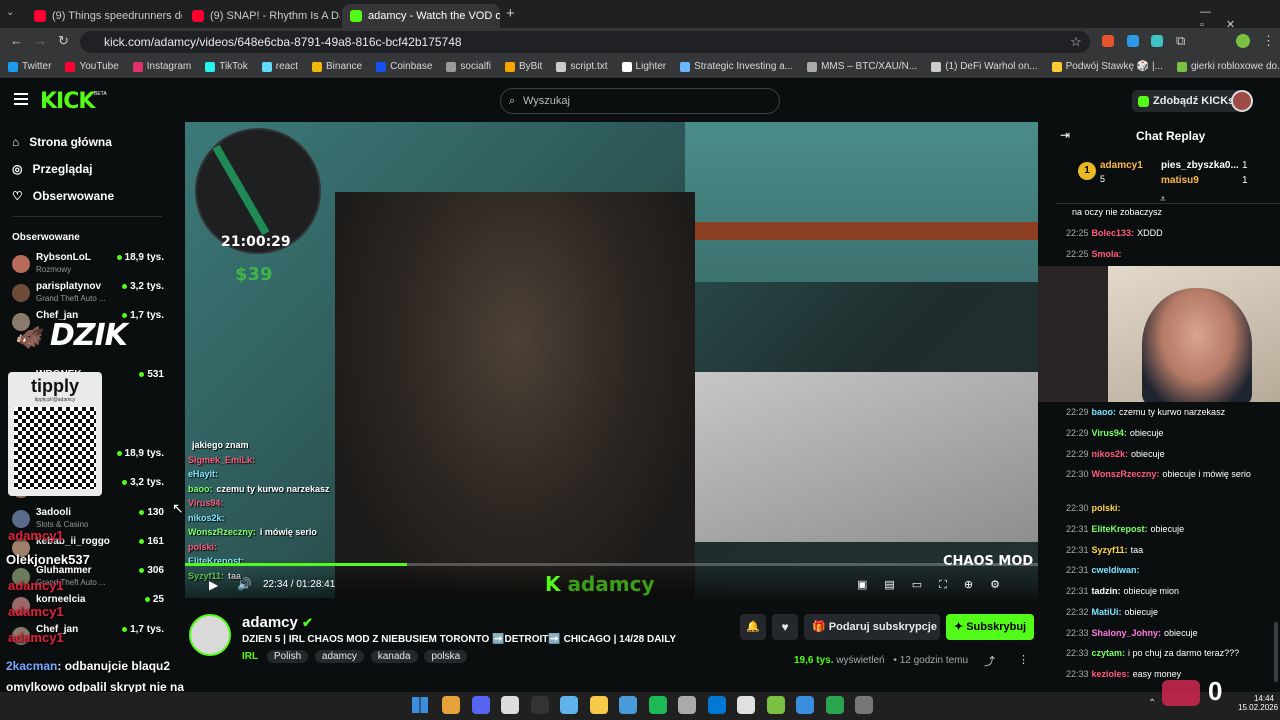 This screenshot has width=1280, height=720. Describe the element at coordinates (1152, 703) in the screenshot. I see `tray-chevron-icon: ⌃` at that location.